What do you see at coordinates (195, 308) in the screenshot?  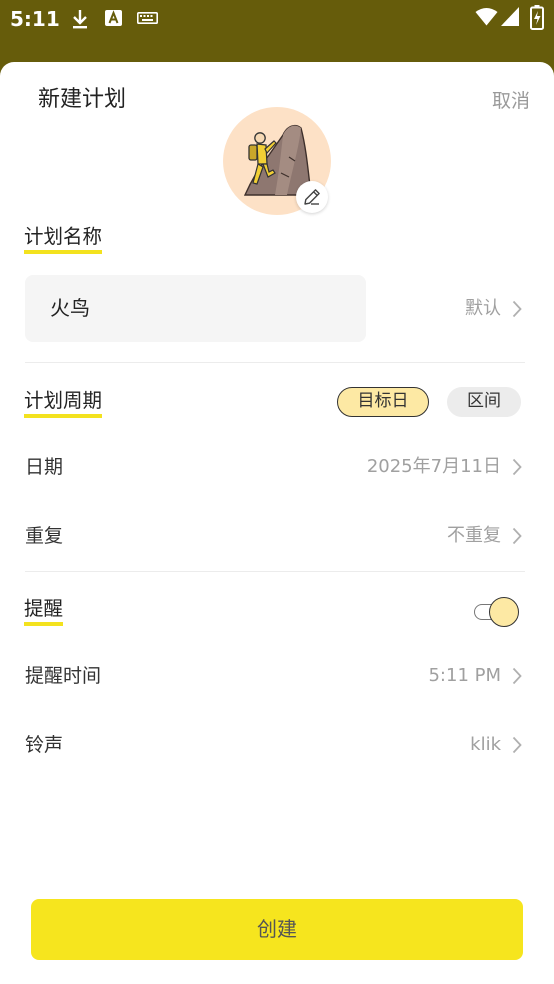 I see `plan-name-field: 火鸟` at bounding box center [195, 308].